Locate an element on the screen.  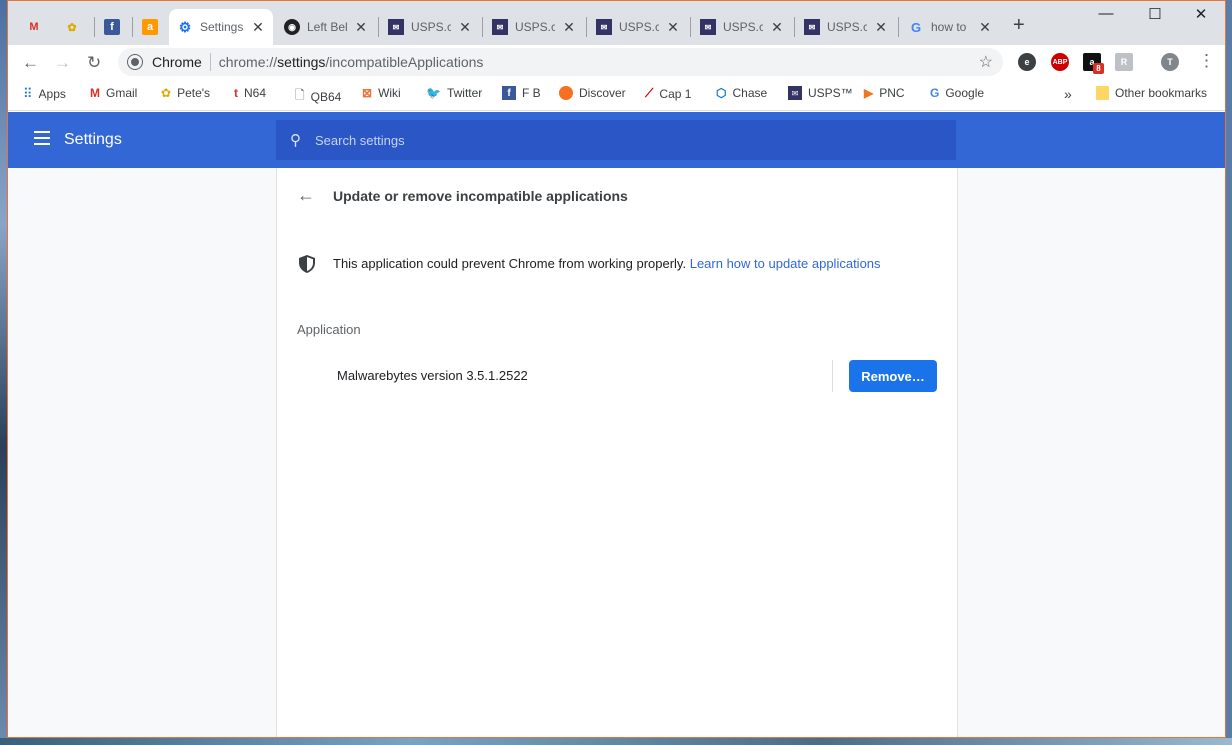
chrome-logo-icon is located at coordinates (135, 62).